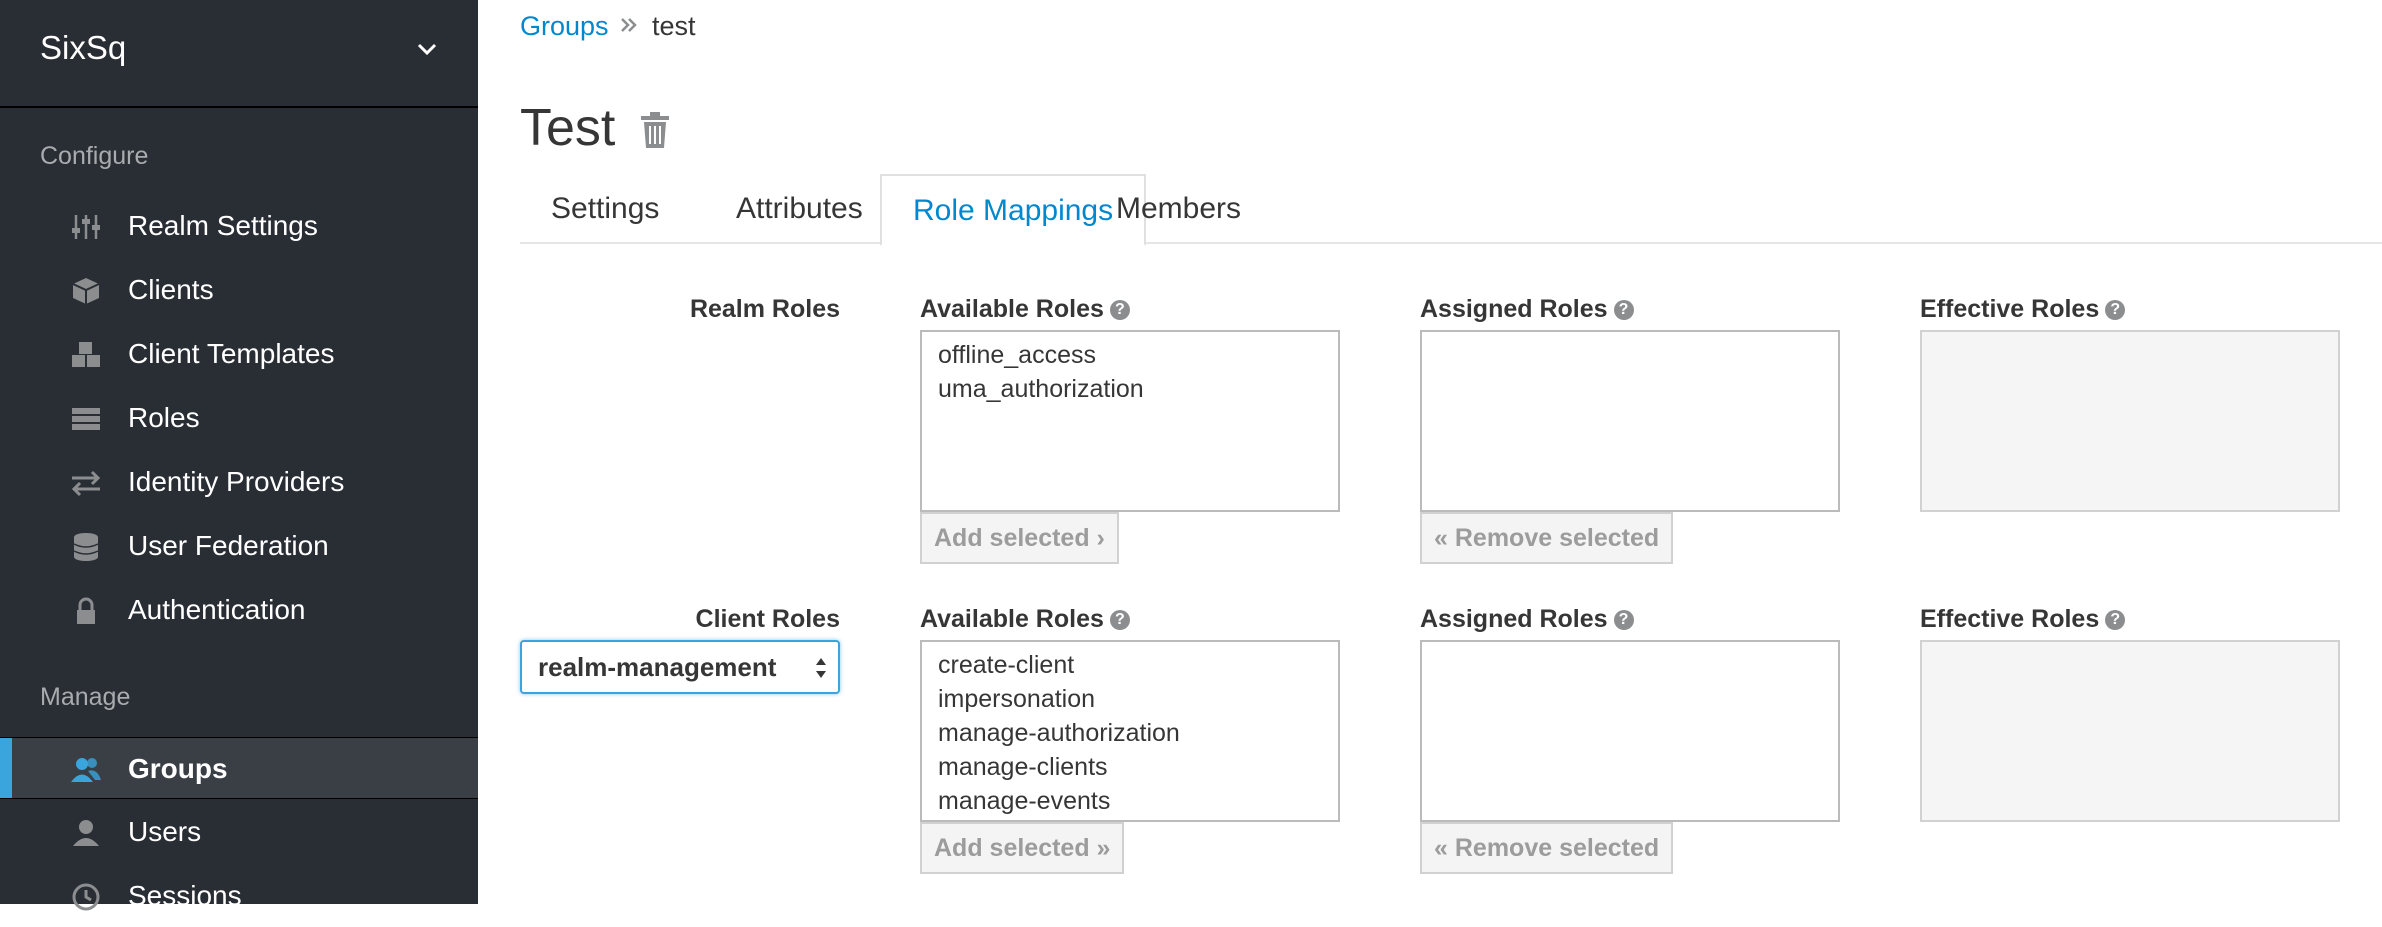 The image size is (2382, 927). I want to click on exchange-icon, so click(86, 483).